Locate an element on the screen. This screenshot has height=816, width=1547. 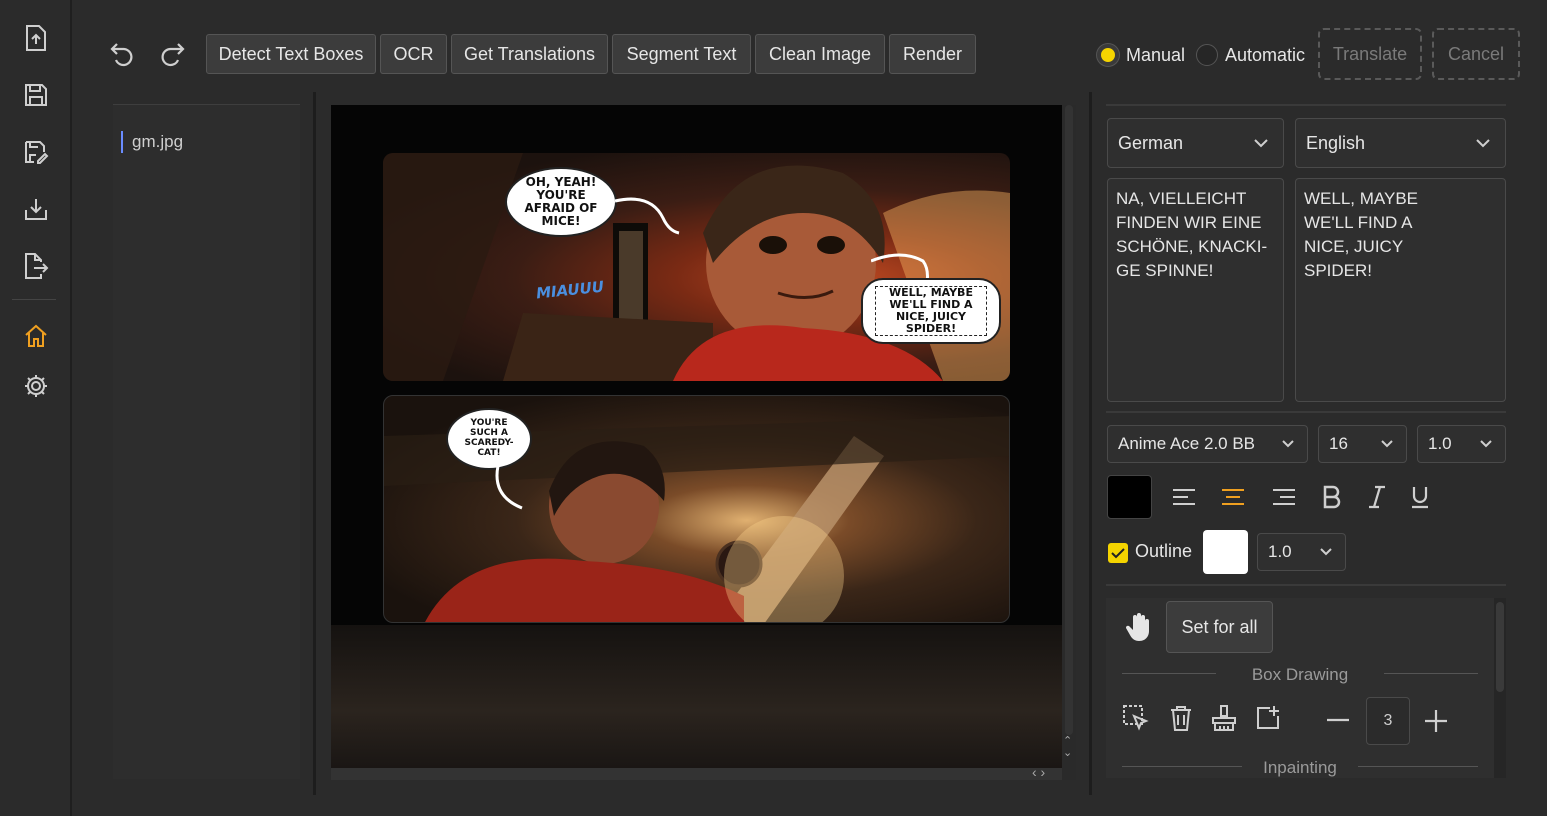
speech-bubble-3: YOU'RE SUCH A SCAREDY-CAT! is located at coordinates (489, 439).